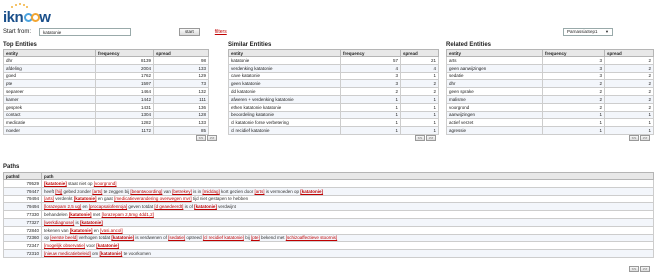 Image resolution: width=656 pixels, height=278 pixels. What do you see at coordinates (106, 130) in the screenshot?
I see `table-row: noeder 1172 85` at bounding box center [106, 130].